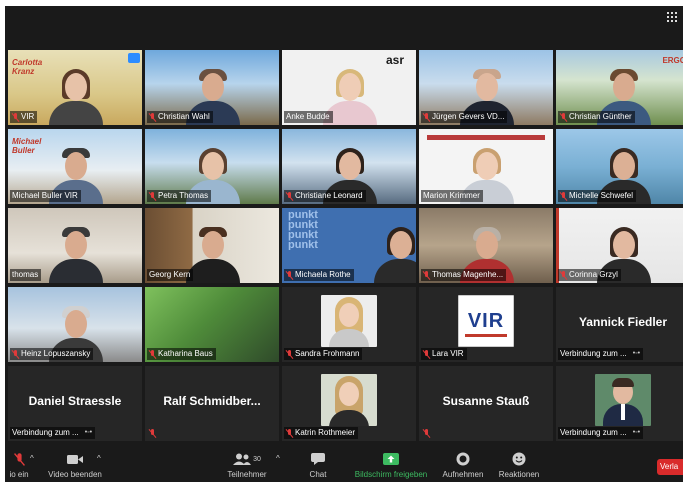  I want to click on name-tag: thomas, so click(26, 275).